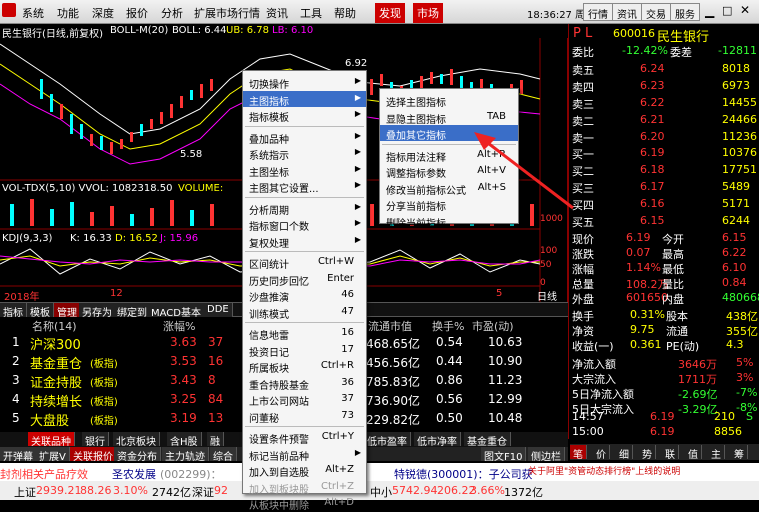  Describe the element at coordinates (304, 153) in the screenshot. I see `menu-item: 系统指示 ▶` at that location.